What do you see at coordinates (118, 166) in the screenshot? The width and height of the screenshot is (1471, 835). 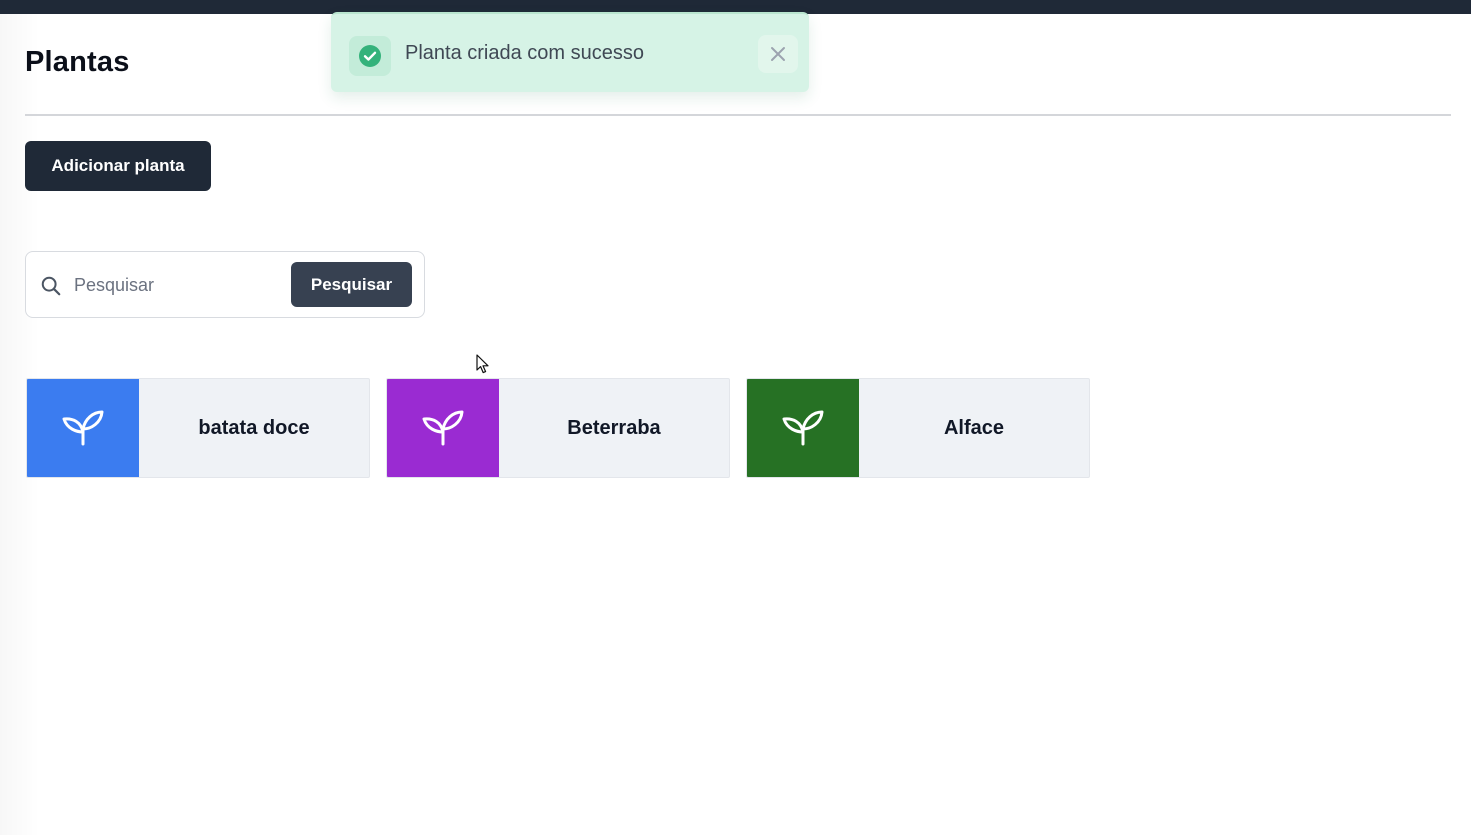 I see `add-plant-button: Adicionar planta` at bounding box center [118, 166].